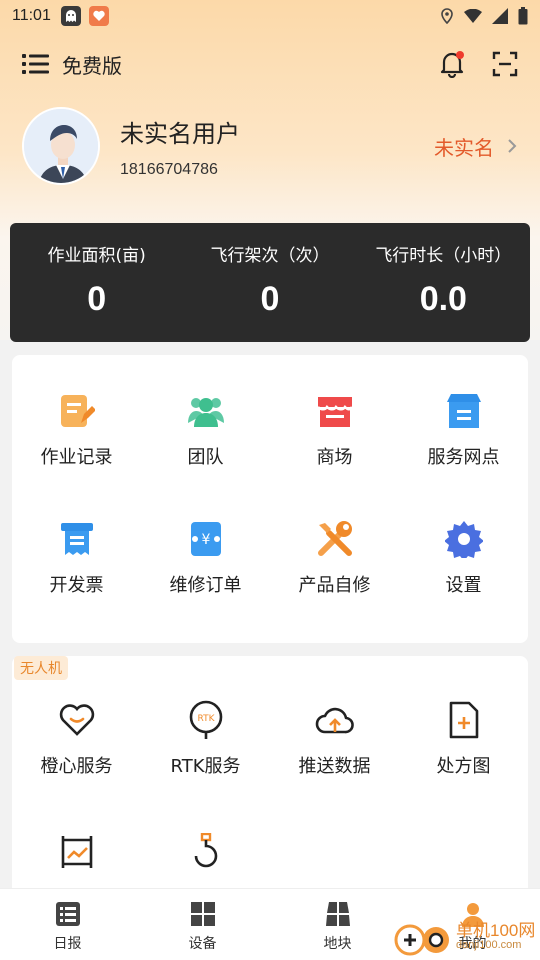 Image resolution: width=540 pixels, height=960 pixels. I want to click on tab-label: 日报, so click(67, 944).